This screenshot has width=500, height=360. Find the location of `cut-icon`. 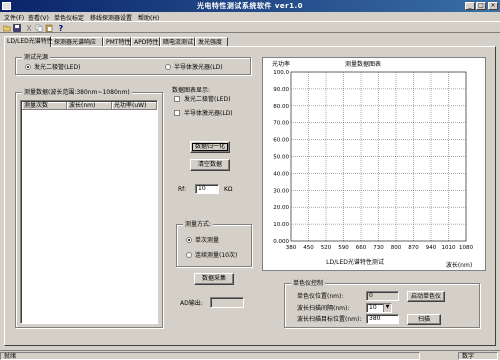

cut-icon is located at coordinates (29, 28).